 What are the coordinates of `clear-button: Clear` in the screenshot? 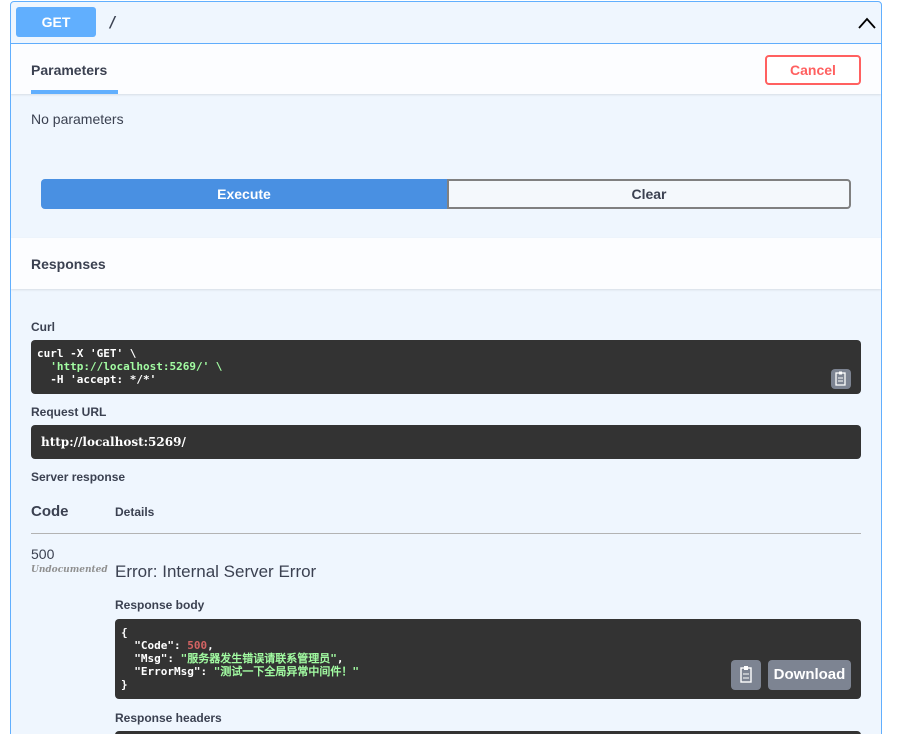 It's located at (649, 194).